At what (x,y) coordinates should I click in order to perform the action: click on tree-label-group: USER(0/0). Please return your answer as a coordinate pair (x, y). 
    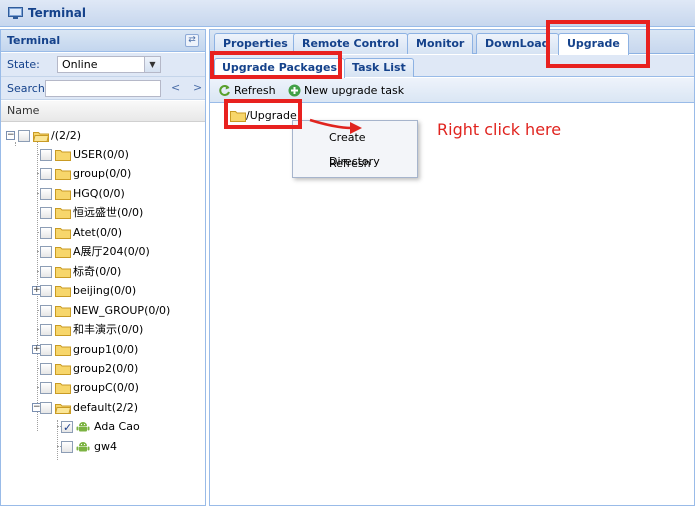
    Looking at the image, I should click on (101, 154).